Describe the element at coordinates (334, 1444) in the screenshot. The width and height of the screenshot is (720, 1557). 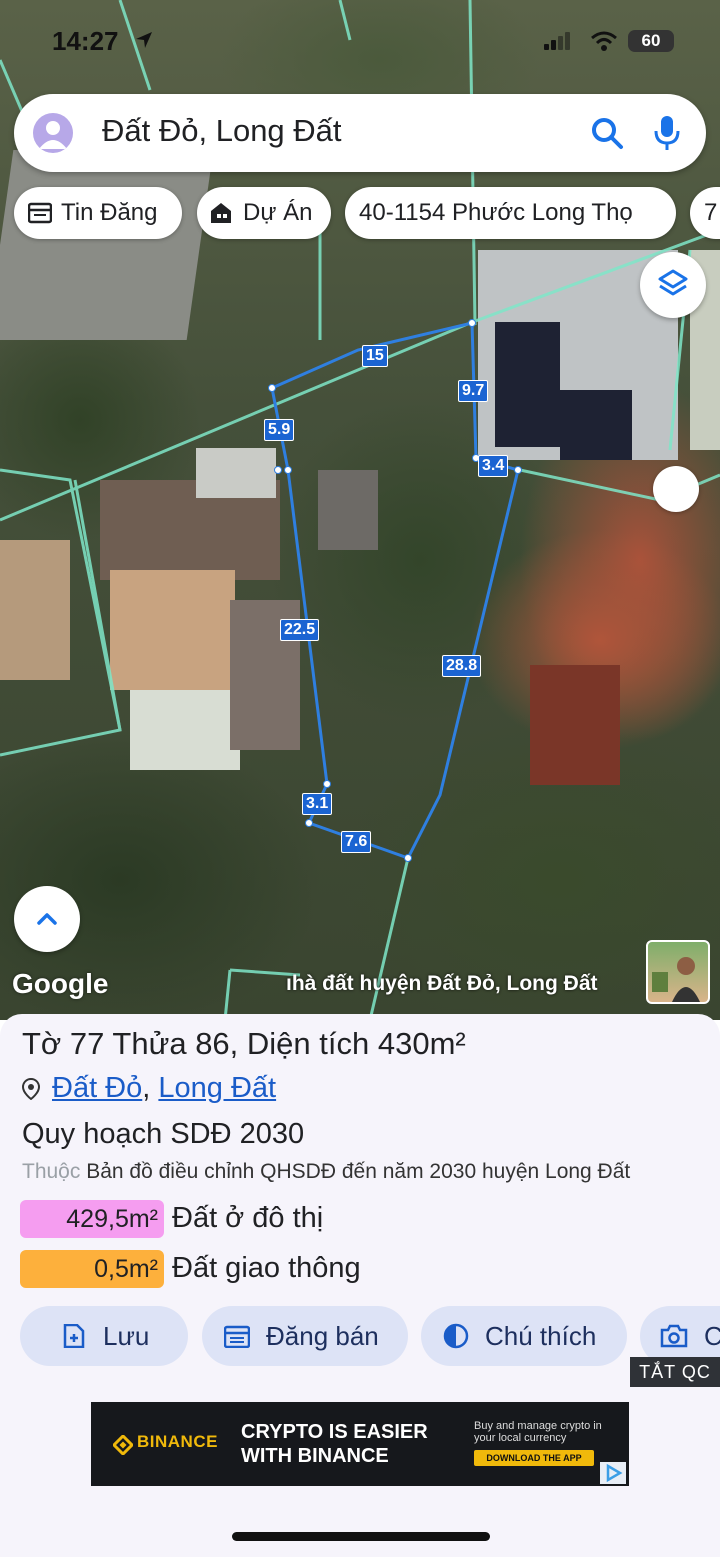
I see `ad-headline: CRYPTO IS EASIER WITH BINANCE` at that location.